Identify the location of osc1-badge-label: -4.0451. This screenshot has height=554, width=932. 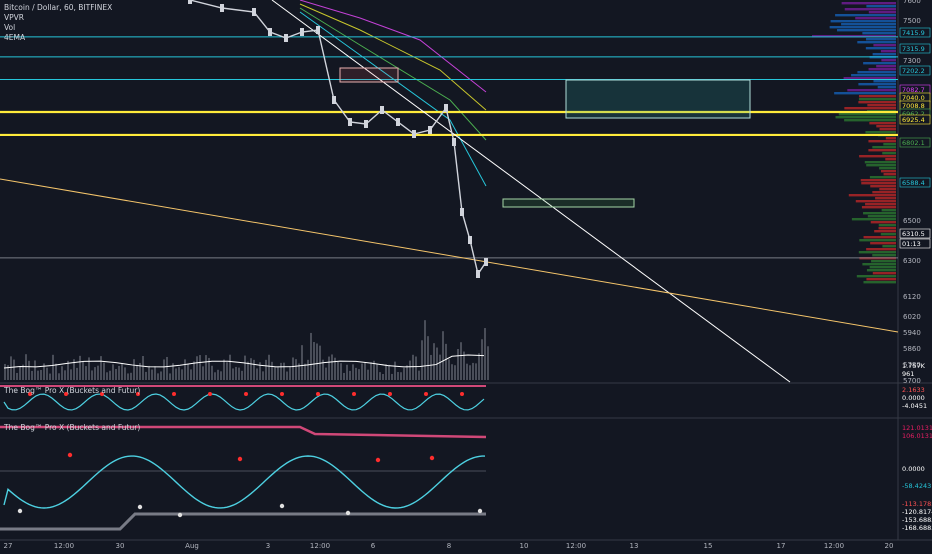
(914, 406).